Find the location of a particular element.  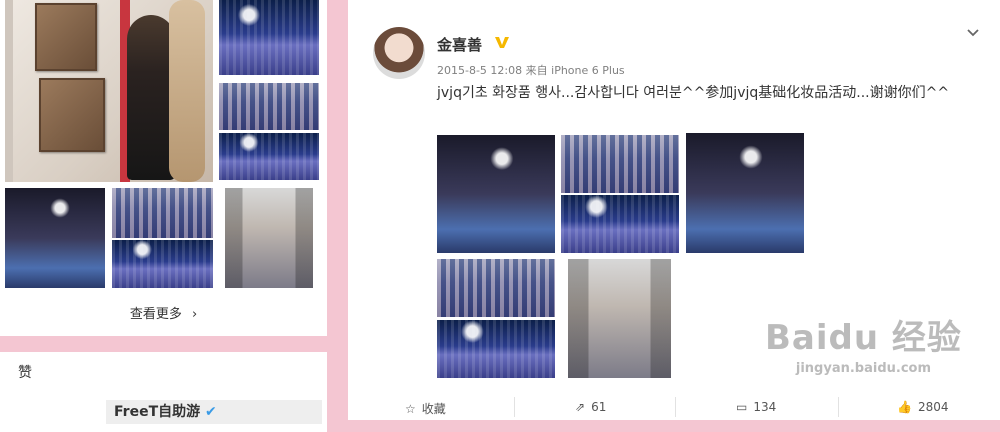

guitar-case is located at coordinates (187, 91).